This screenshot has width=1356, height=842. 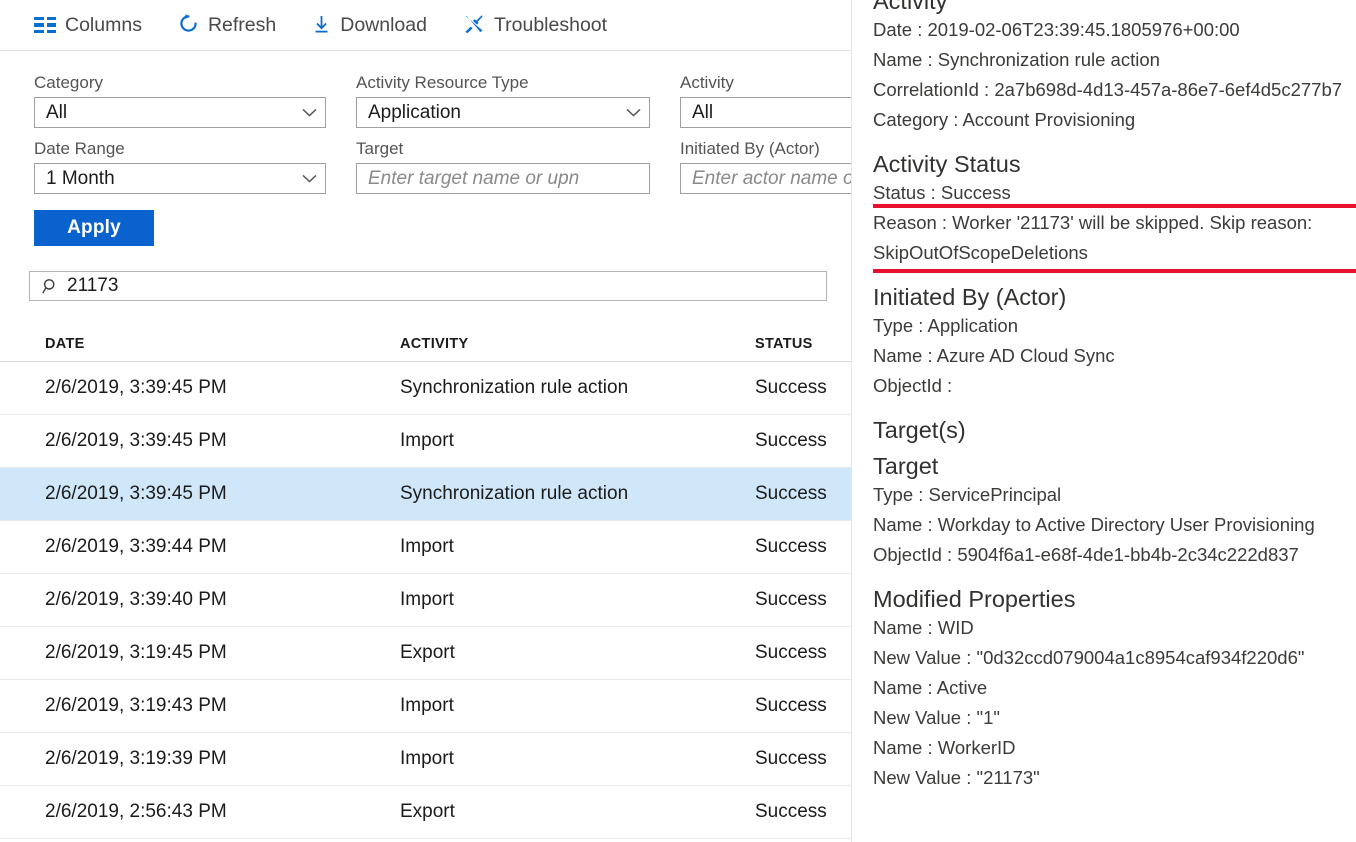 I want to click on detail-target-heading: Target, so click(x=906, y=465).